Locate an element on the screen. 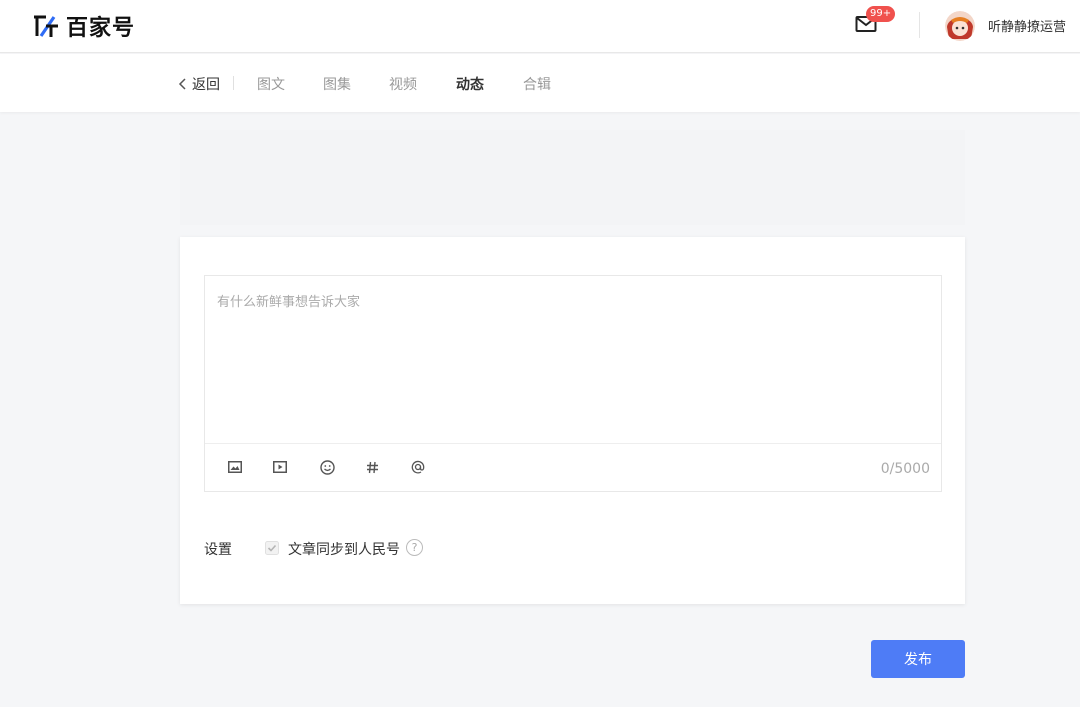 Image resolution: width=1080 pixels, height=707 pixels. content-type-nav: 返回 图文 图集 视频 动态 合辑 is located at coordinates (540, 83).